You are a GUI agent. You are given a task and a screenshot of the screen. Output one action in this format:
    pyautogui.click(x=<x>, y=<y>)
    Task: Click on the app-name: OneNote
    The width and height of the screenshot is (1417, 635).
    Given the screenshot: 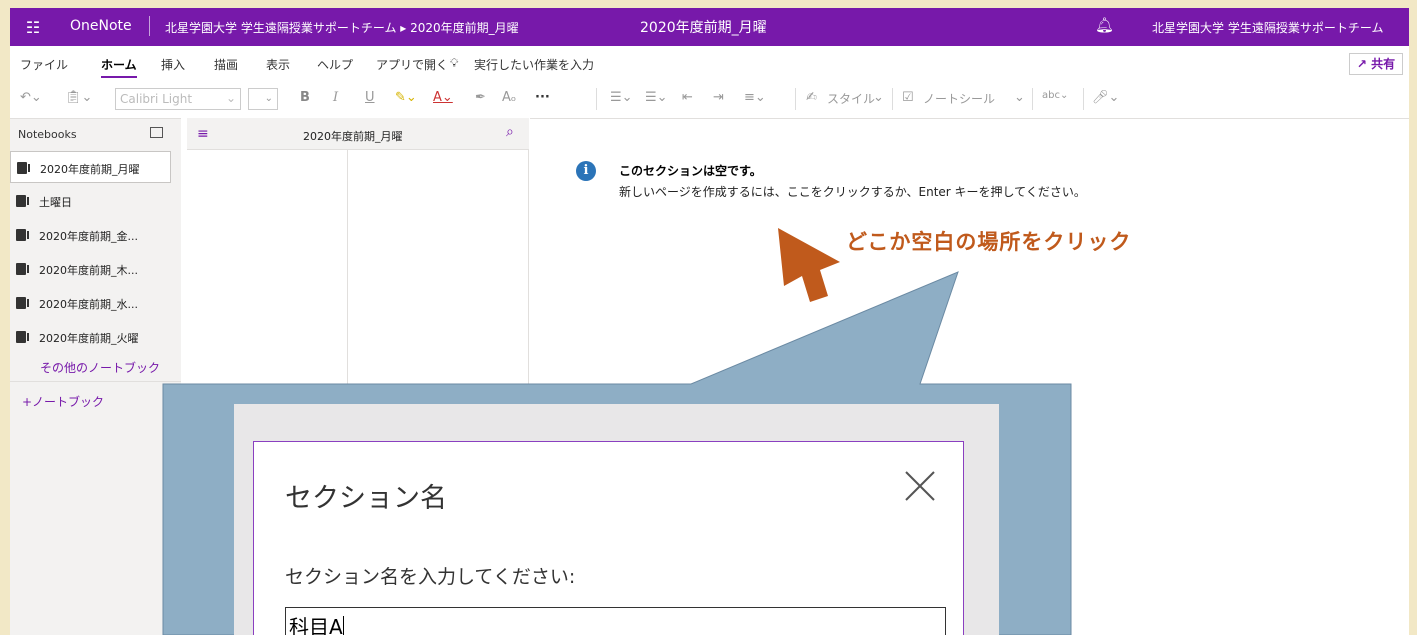 What is the action you would take?
    pyautogui.click(x=101, y=26)
    